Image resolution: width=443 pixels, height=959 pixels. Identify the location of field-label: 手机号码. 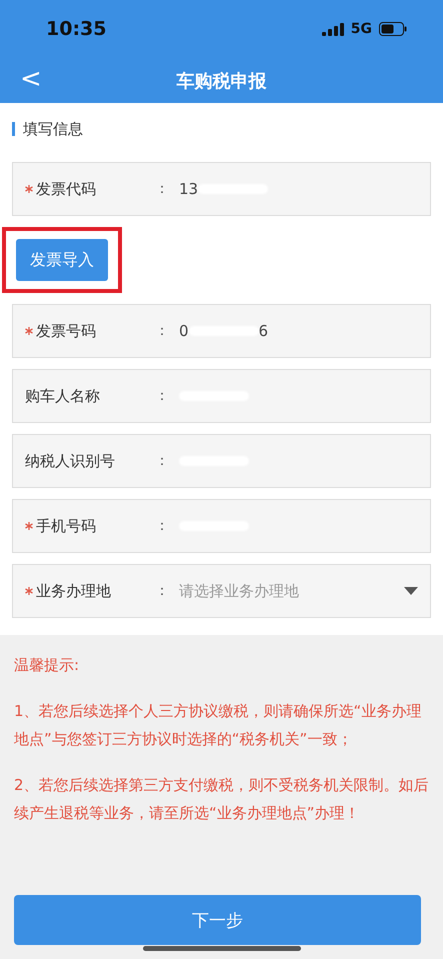
(90, 526).